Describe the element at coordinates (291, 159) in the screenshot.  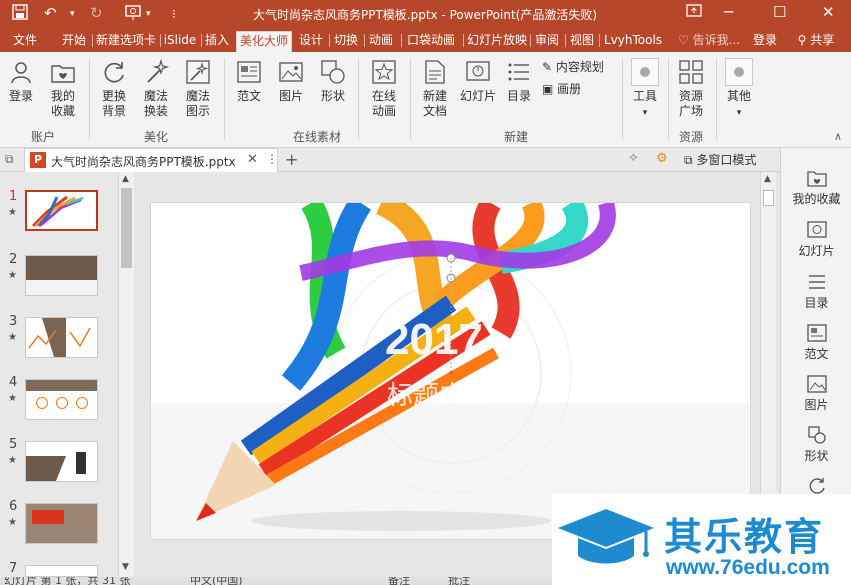
I see `new-tab-icon: +` at that location.